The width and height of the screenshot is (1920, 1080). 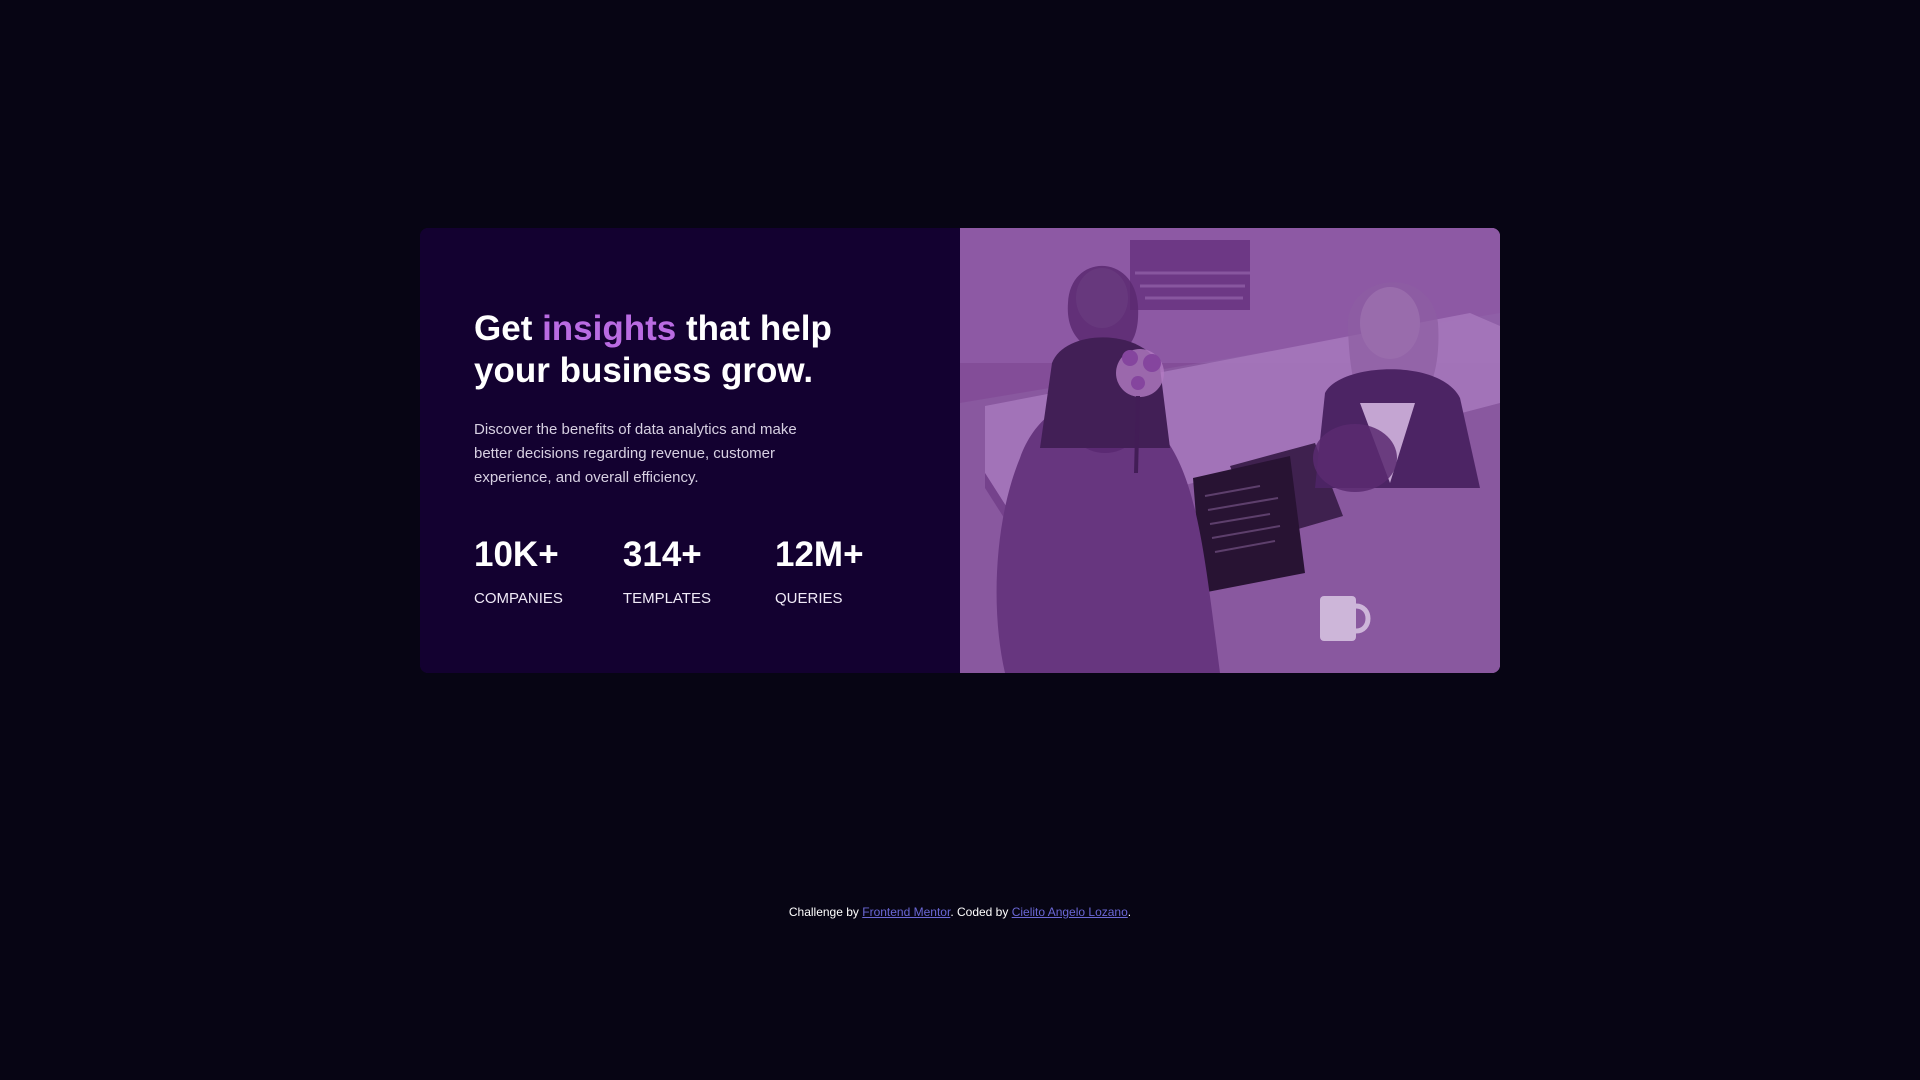 I want to click on laptop-screen, so click(x=1249, y=524).